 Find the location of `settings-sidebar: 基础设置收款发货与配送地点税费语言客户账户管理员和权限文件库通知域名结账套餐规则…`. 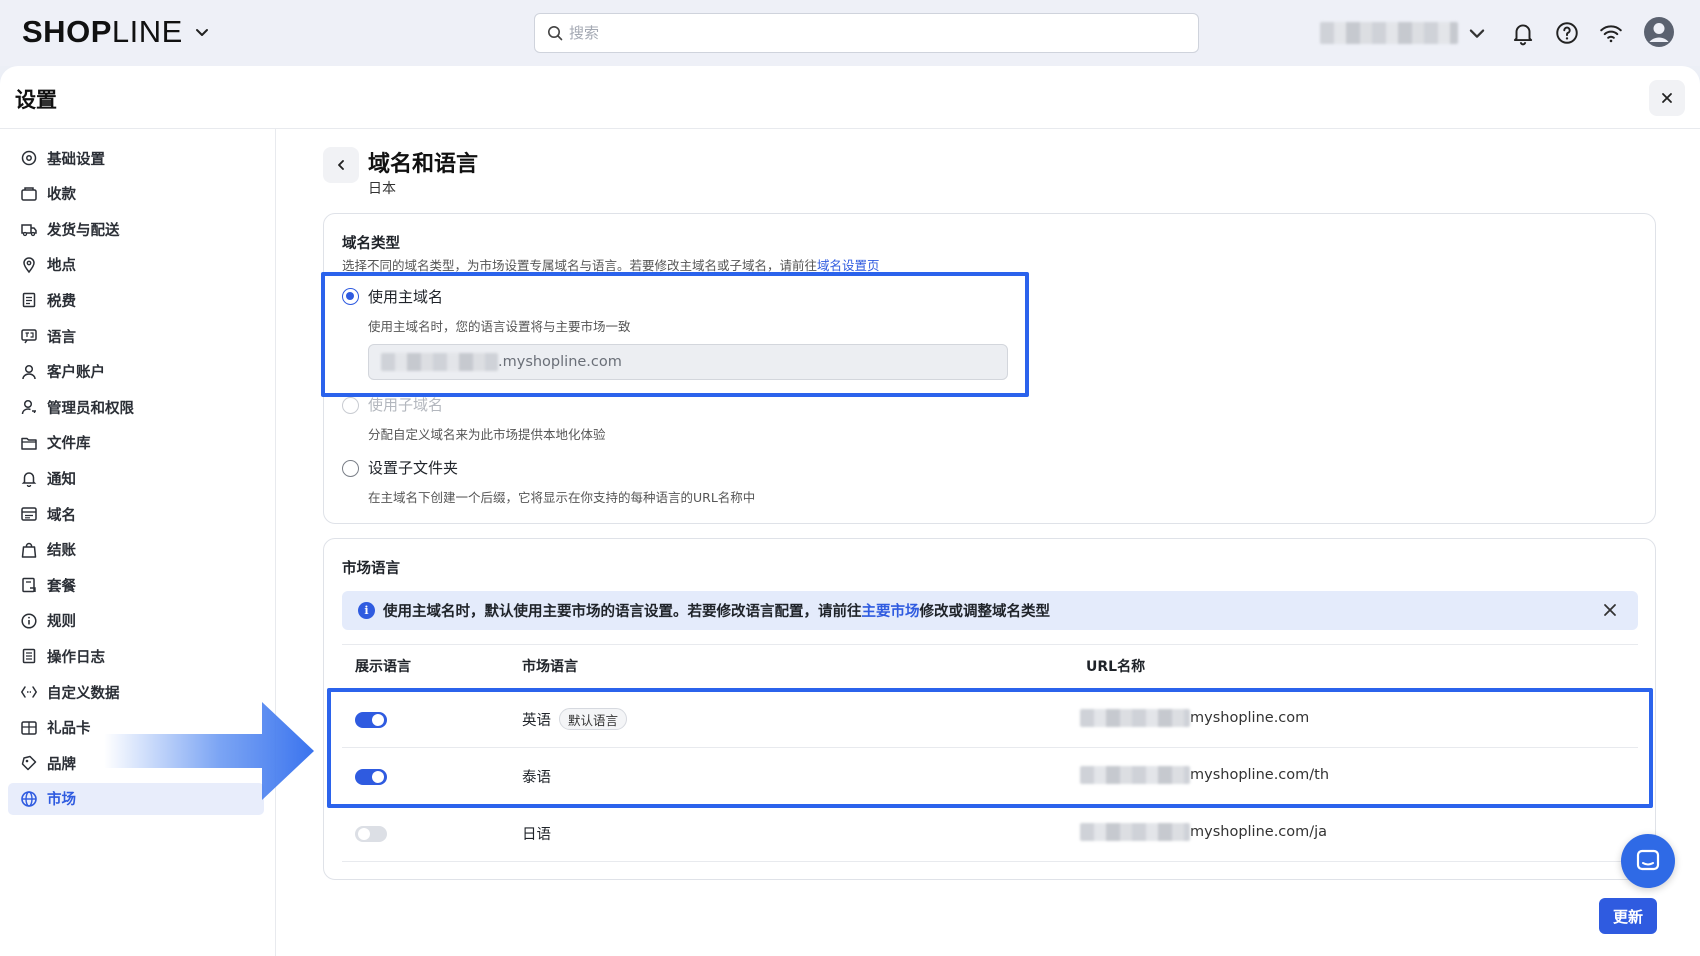

settings-sidebar: 基础设置收款发货与配送地点税费语言客户账户管理员和权限文件库通知域名结账套餐规则… is located at coordinates (138, 542).